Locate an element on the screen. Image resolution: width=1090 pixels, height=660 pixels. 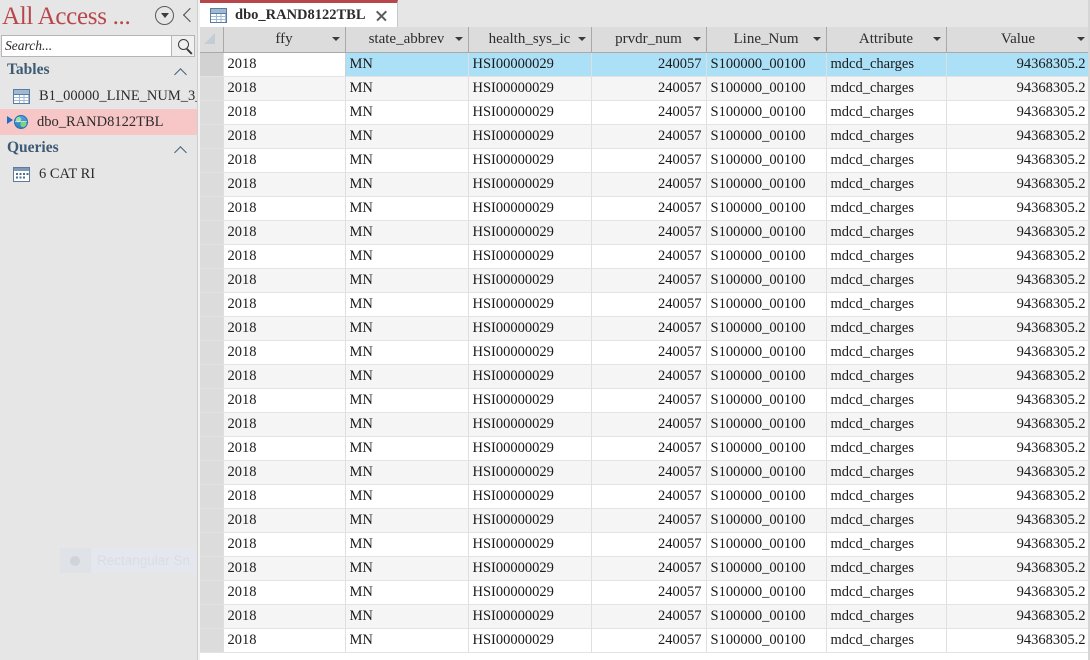
column-header-ffy: ffy is located at coordinates (284, 40).